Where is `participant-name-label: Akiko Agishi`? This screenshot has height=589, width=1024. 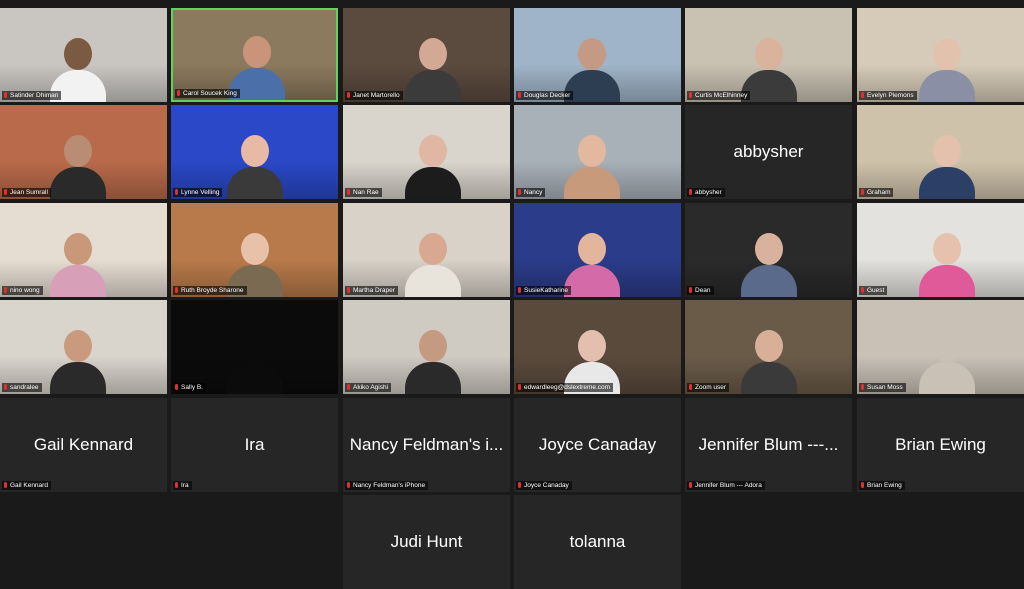 participant-name-label: Akiko Agishi is located at coordinates (368, 387).